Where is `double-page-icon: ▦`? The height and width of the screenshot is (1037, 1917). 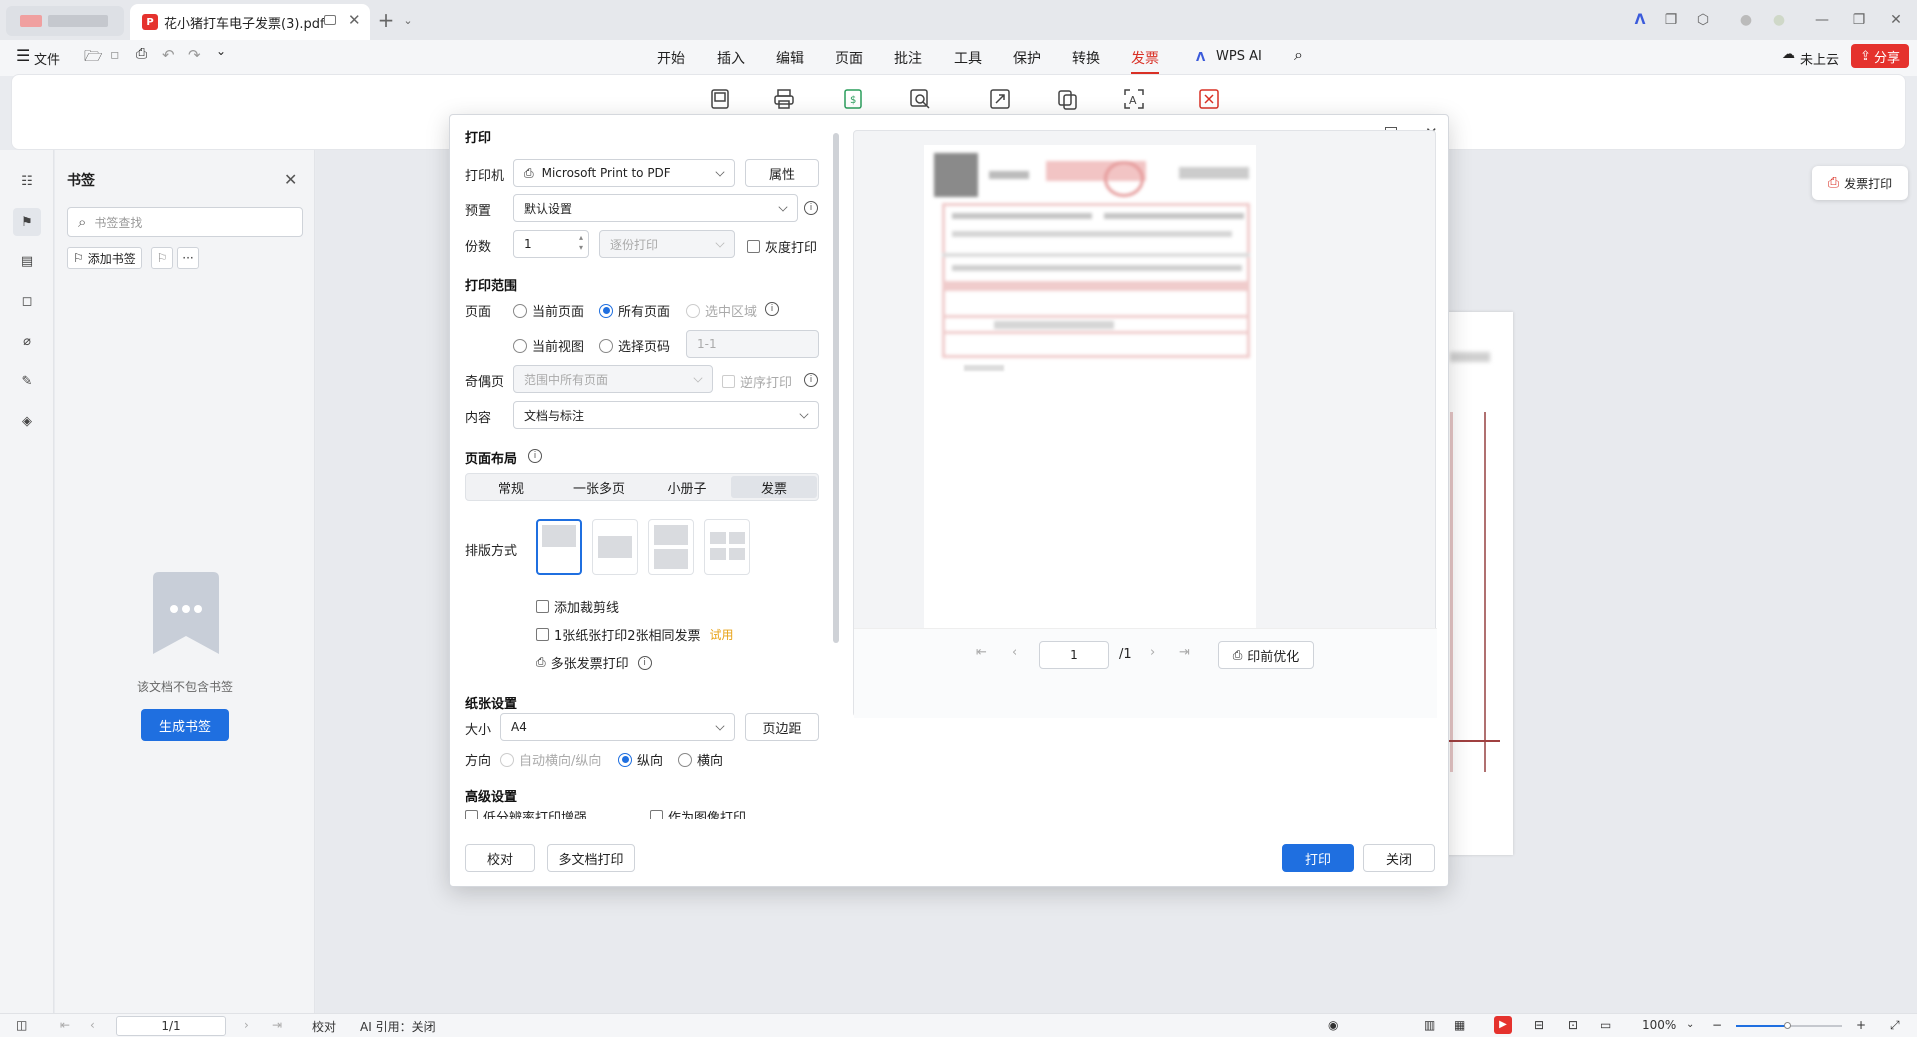
double-page-icon: ▦ is located at coordinates (1459, 1025).